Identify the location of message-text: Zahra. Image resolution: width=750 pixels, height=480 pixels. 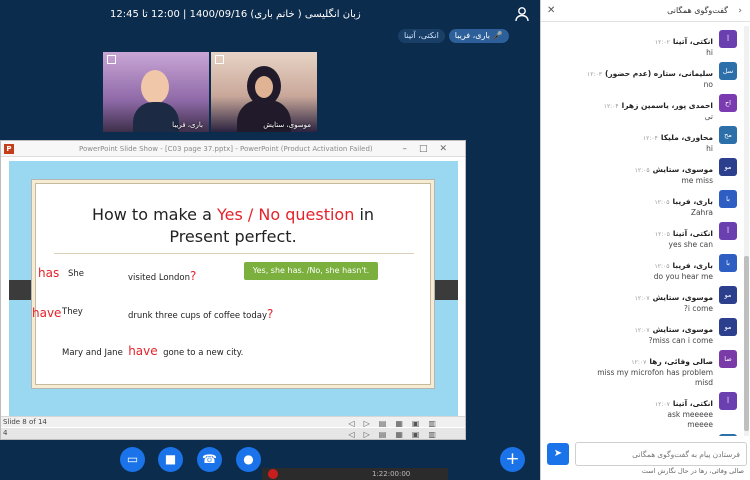
(701, 212).